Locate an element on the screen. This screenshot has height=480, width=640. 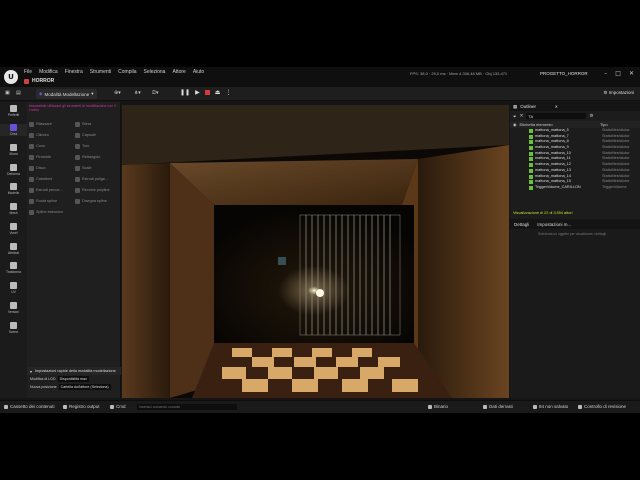
palette-attributes: Attributi is located at coordinates (13, 249).